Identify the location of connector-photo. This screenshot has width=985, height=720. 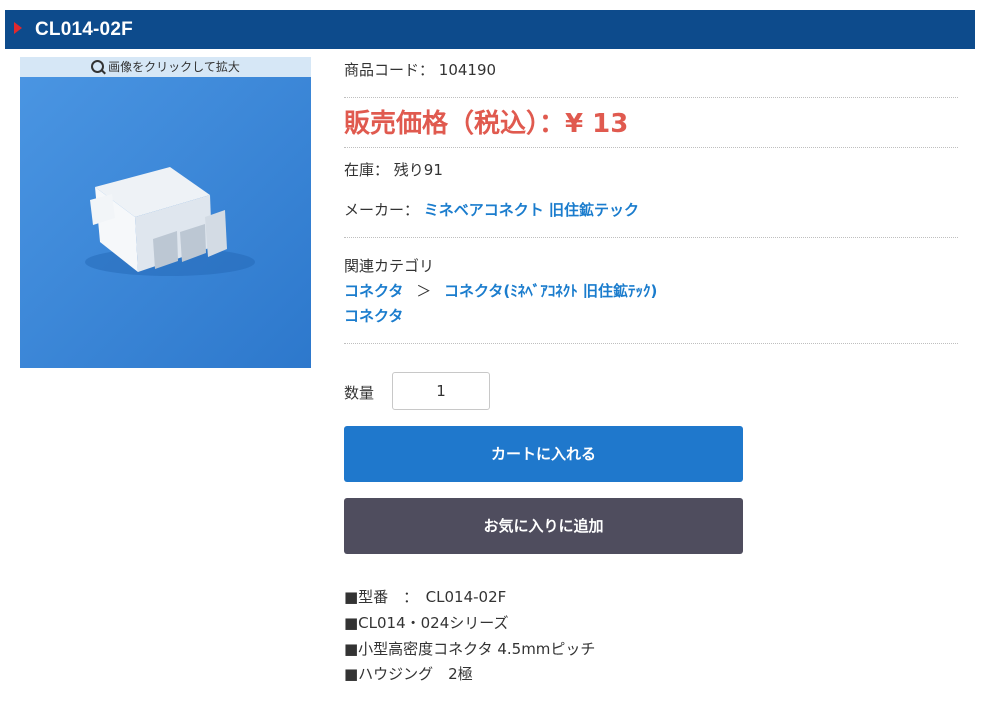
(165, 222).